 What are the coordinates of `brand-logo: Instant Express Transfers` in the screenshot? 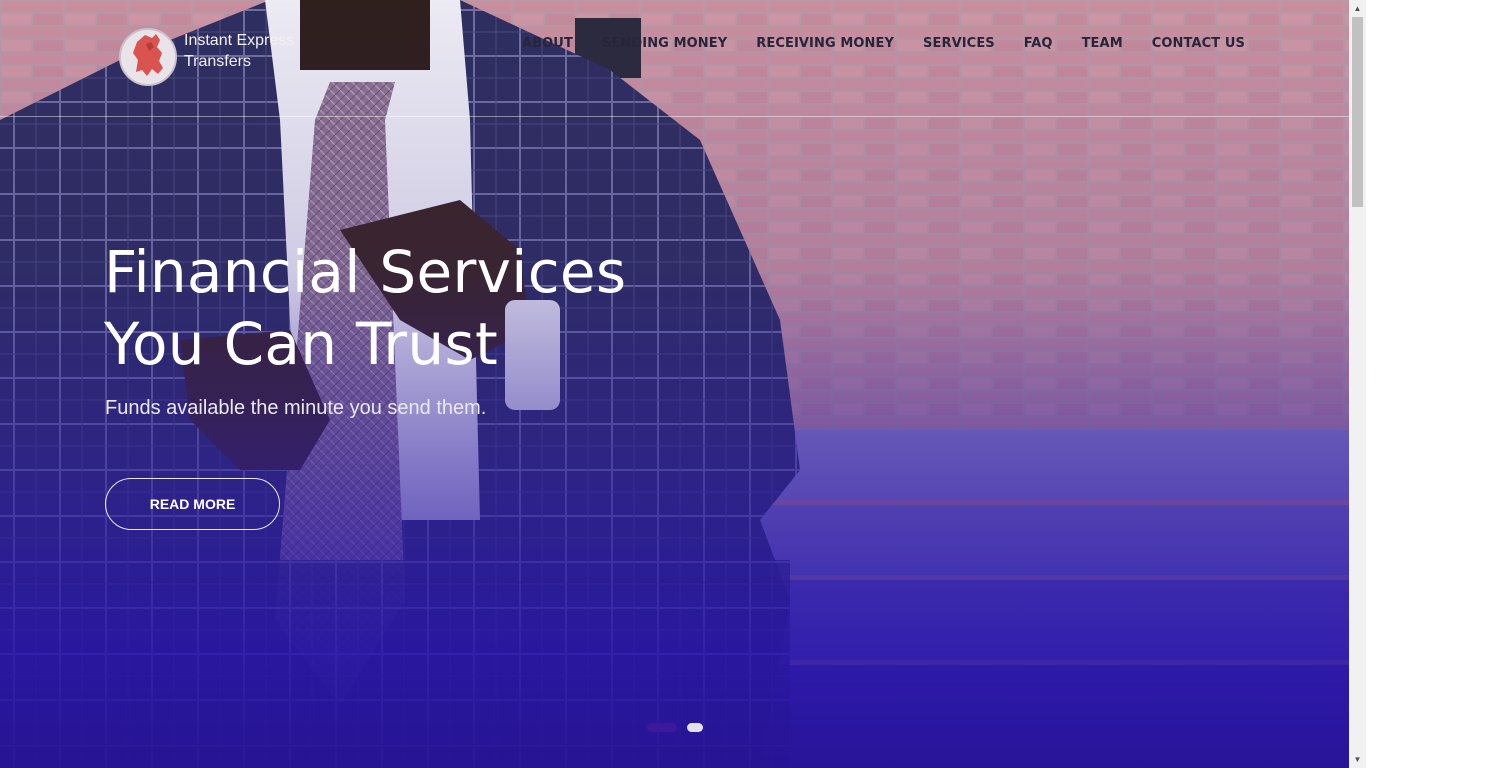 It's located at (208, 55).